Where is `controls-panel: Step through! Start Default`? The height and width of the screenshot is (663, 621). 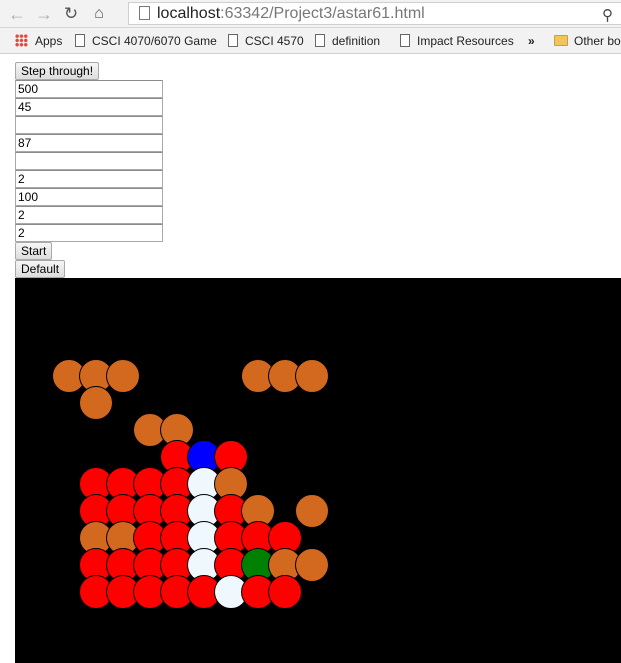 controls-panel: Step through! Start Default is located at coordinates (89, 170).